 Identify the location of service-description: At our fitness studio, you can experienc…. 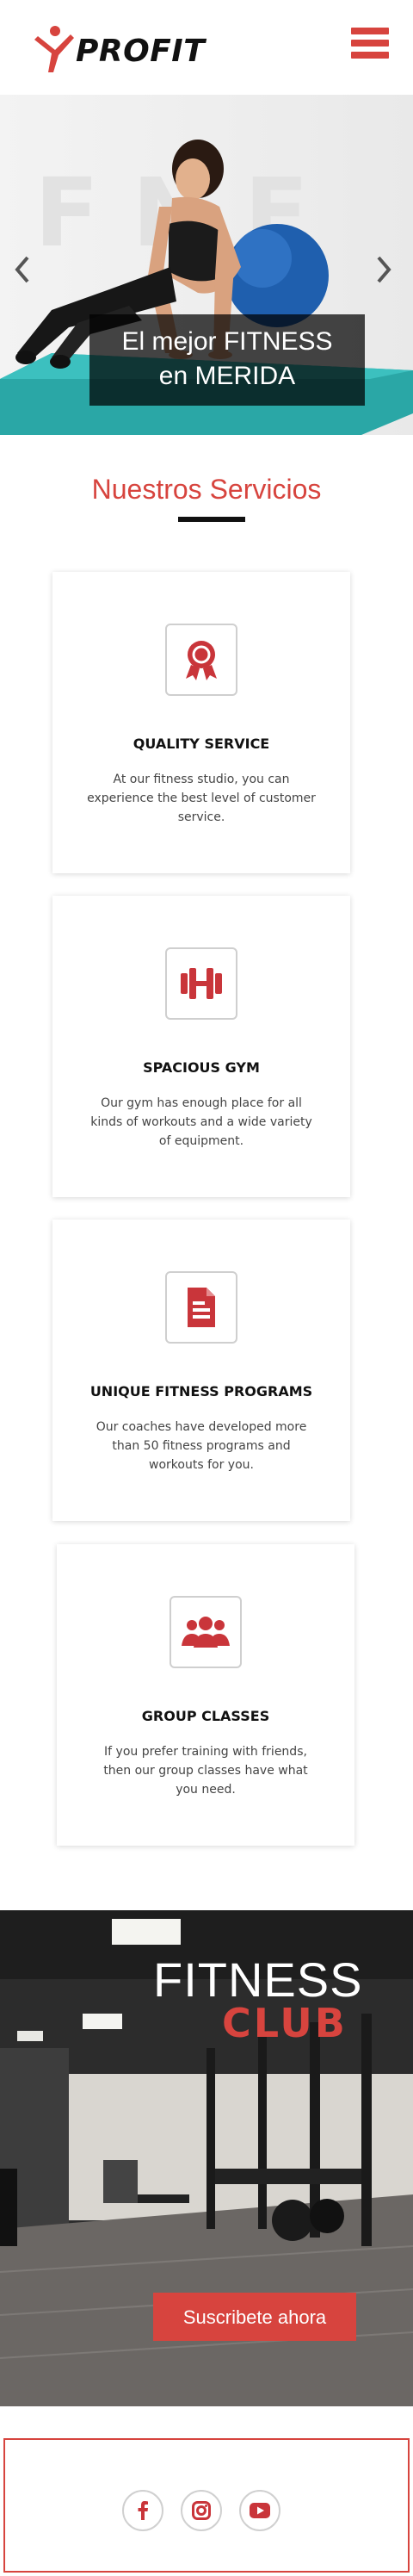
(201, 799).